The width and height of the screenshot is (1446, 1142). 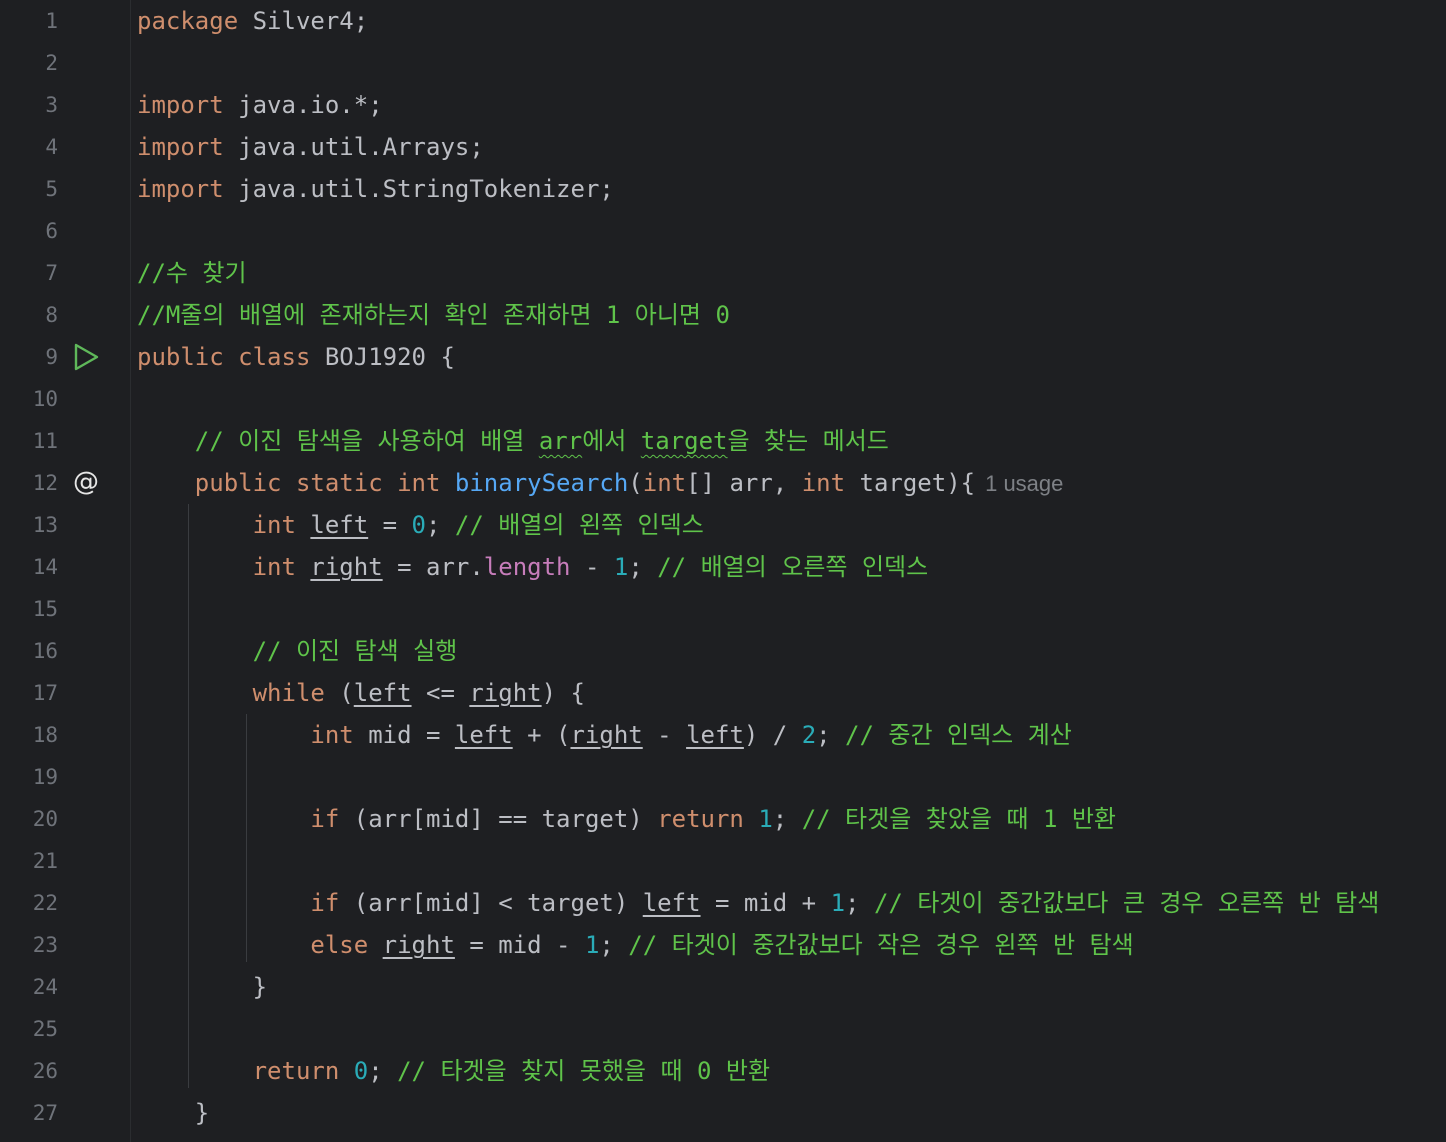 What do you see at coordinates (29, 63) in the screenshot?
I see `line-number: 2` at bounding box center [29, 63].